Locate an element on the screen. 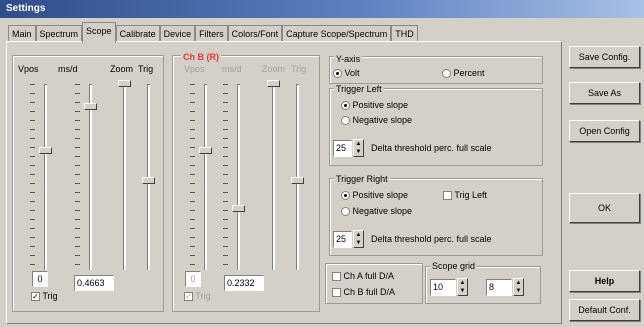 This screenshot has height=327, width=644. msd-slider-a is located at coordinates (90, 177).